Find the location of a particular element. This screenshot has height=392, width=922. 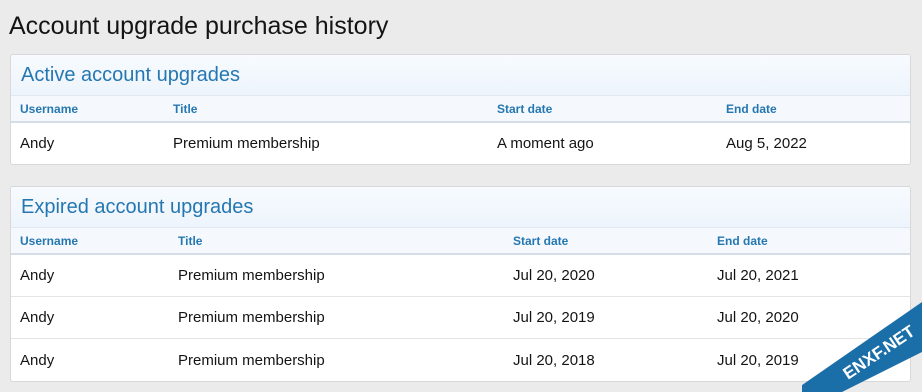

end-date-cell: Jul 20, 2020 is located at coordinates (758, 317).